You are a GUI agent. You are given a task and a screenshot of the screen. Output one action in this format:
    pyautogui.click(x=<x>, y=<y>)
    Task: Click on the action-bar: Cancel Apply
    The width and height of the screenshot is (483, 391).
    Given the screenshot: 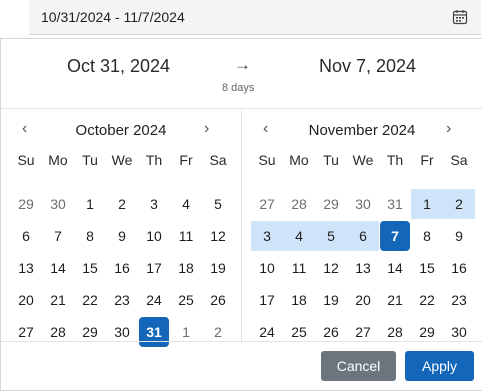 What is the action you would take?
    pyautogui.click(x=241, y=366)
    